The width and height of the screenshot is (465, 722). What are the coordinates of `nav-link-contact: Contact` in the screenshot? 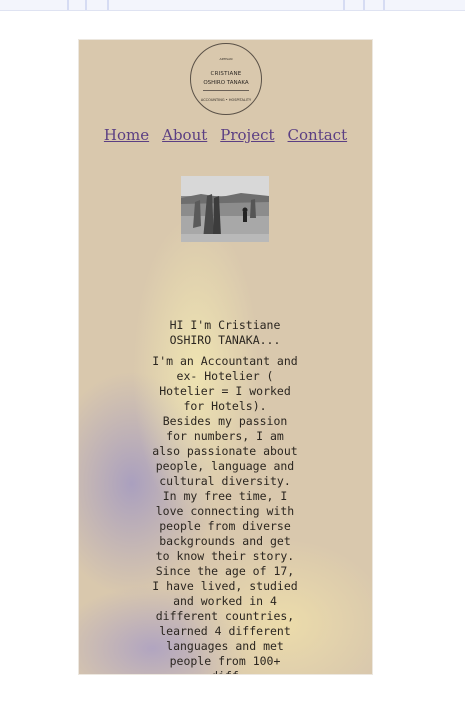 It's located at (318, 135).